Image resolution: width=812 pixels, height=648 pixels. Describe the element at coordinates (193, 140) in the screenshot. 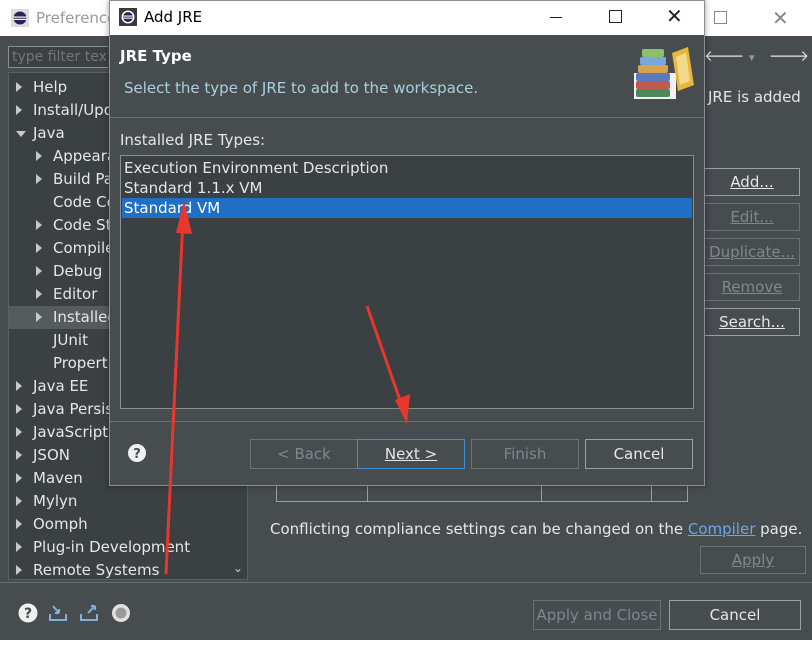

I see `jre-types-label: Installed JRE Types:` at that location.